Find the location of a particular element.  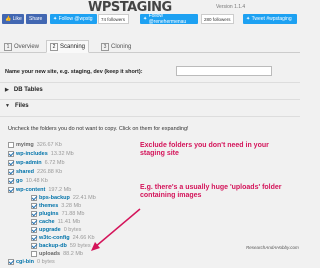

tab-label: Cloning is located at coordinates (121, 46).